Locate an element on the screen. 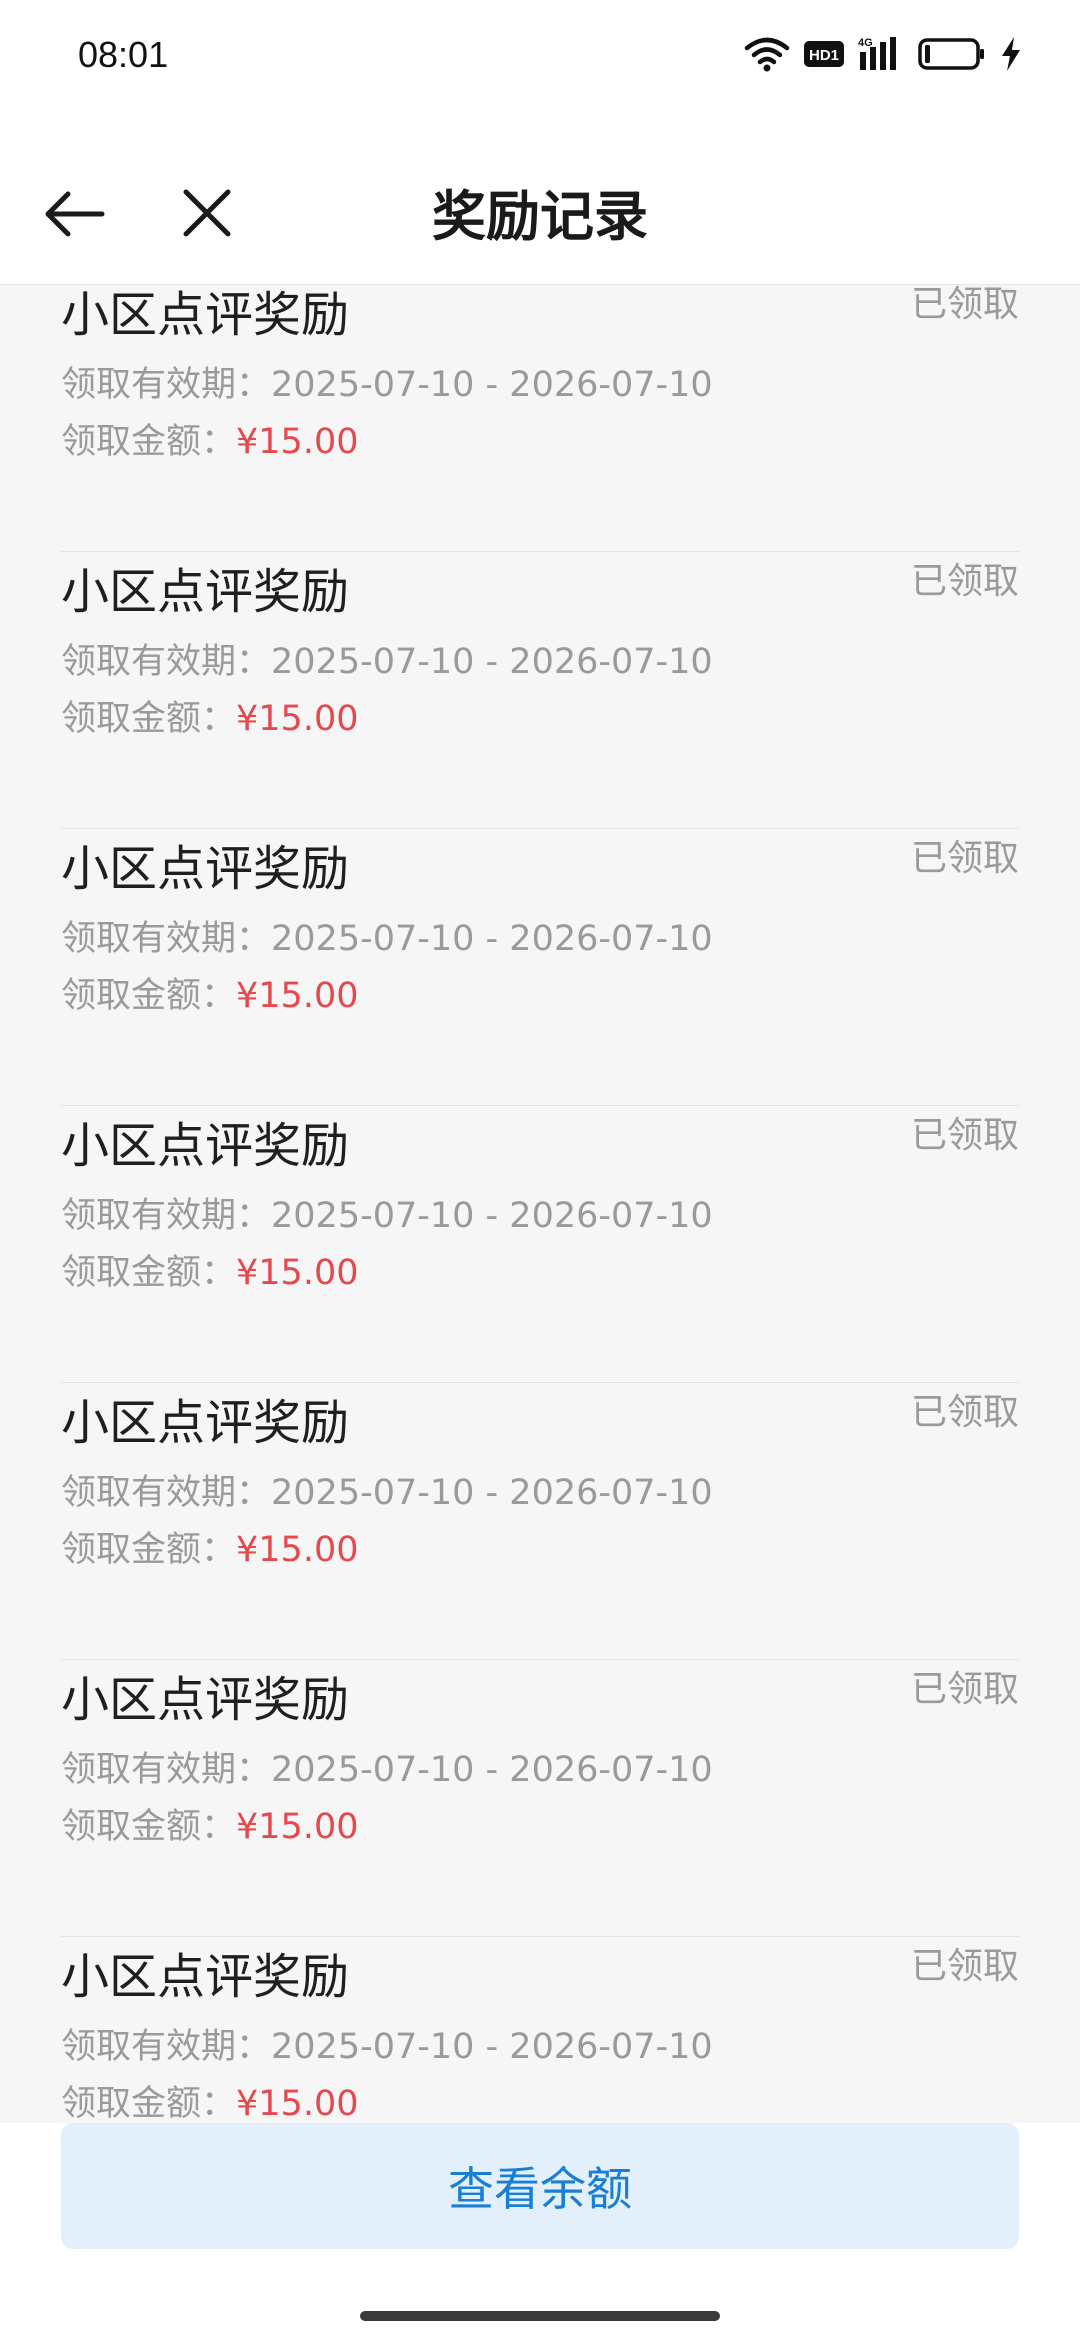 The image size is (1080, 2340). nav-bar: 奖励记录 is located at coordinates (540, 198).